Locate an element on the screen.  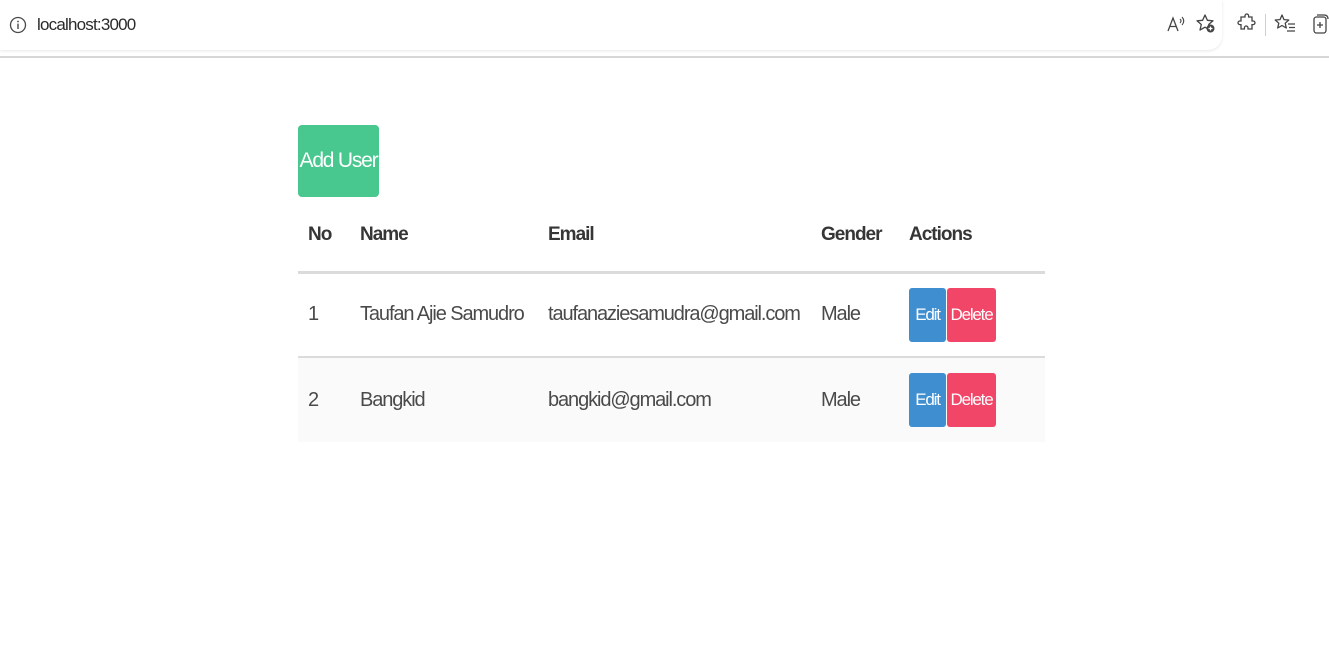
table-header-row: No Name Email Gender Actions is located at coordinates (671, 236).